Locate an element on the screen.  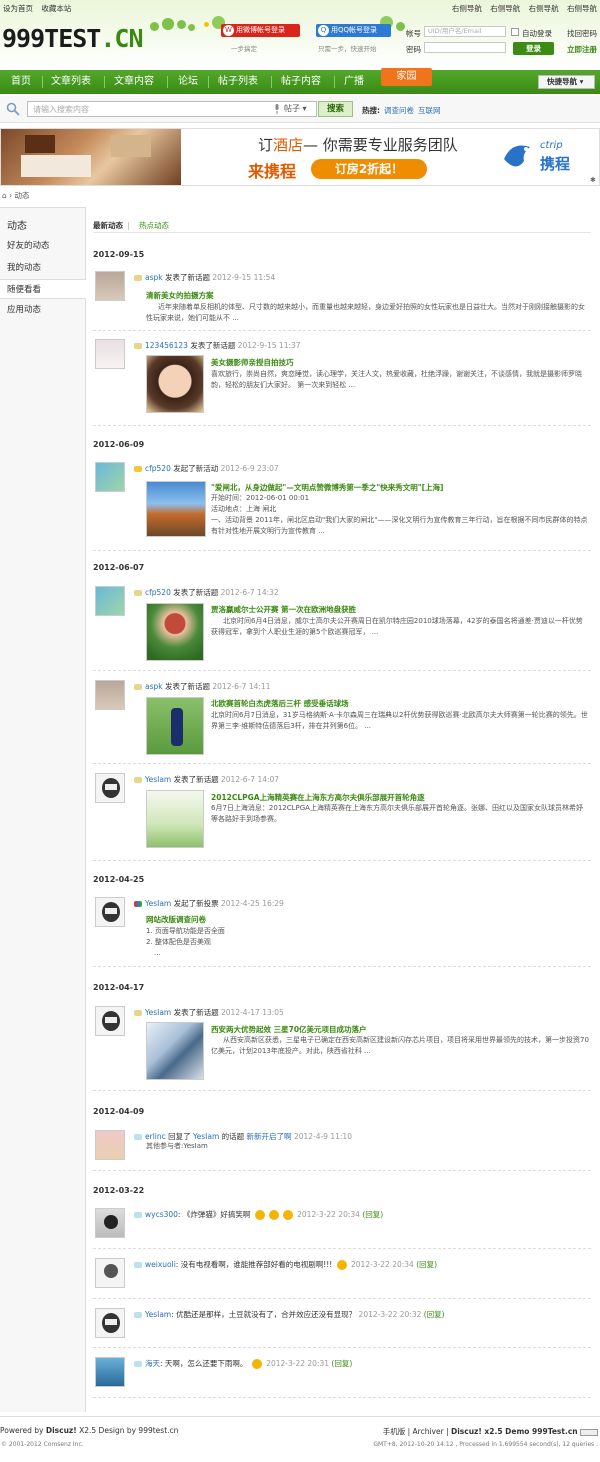
register-link: 立即注册 is located at coordinates (582, 49).